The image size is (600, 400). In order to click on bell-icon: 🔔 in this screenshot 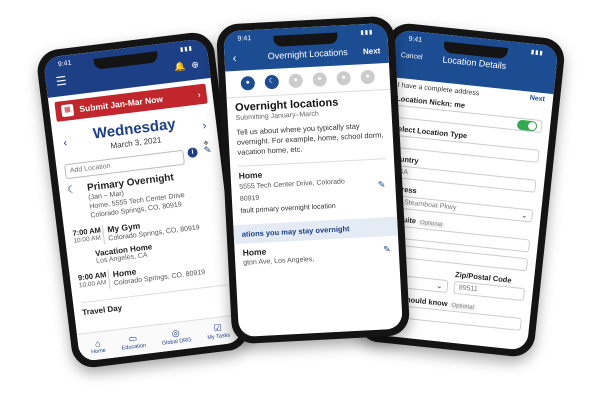, I will do `click(180, 66)`.